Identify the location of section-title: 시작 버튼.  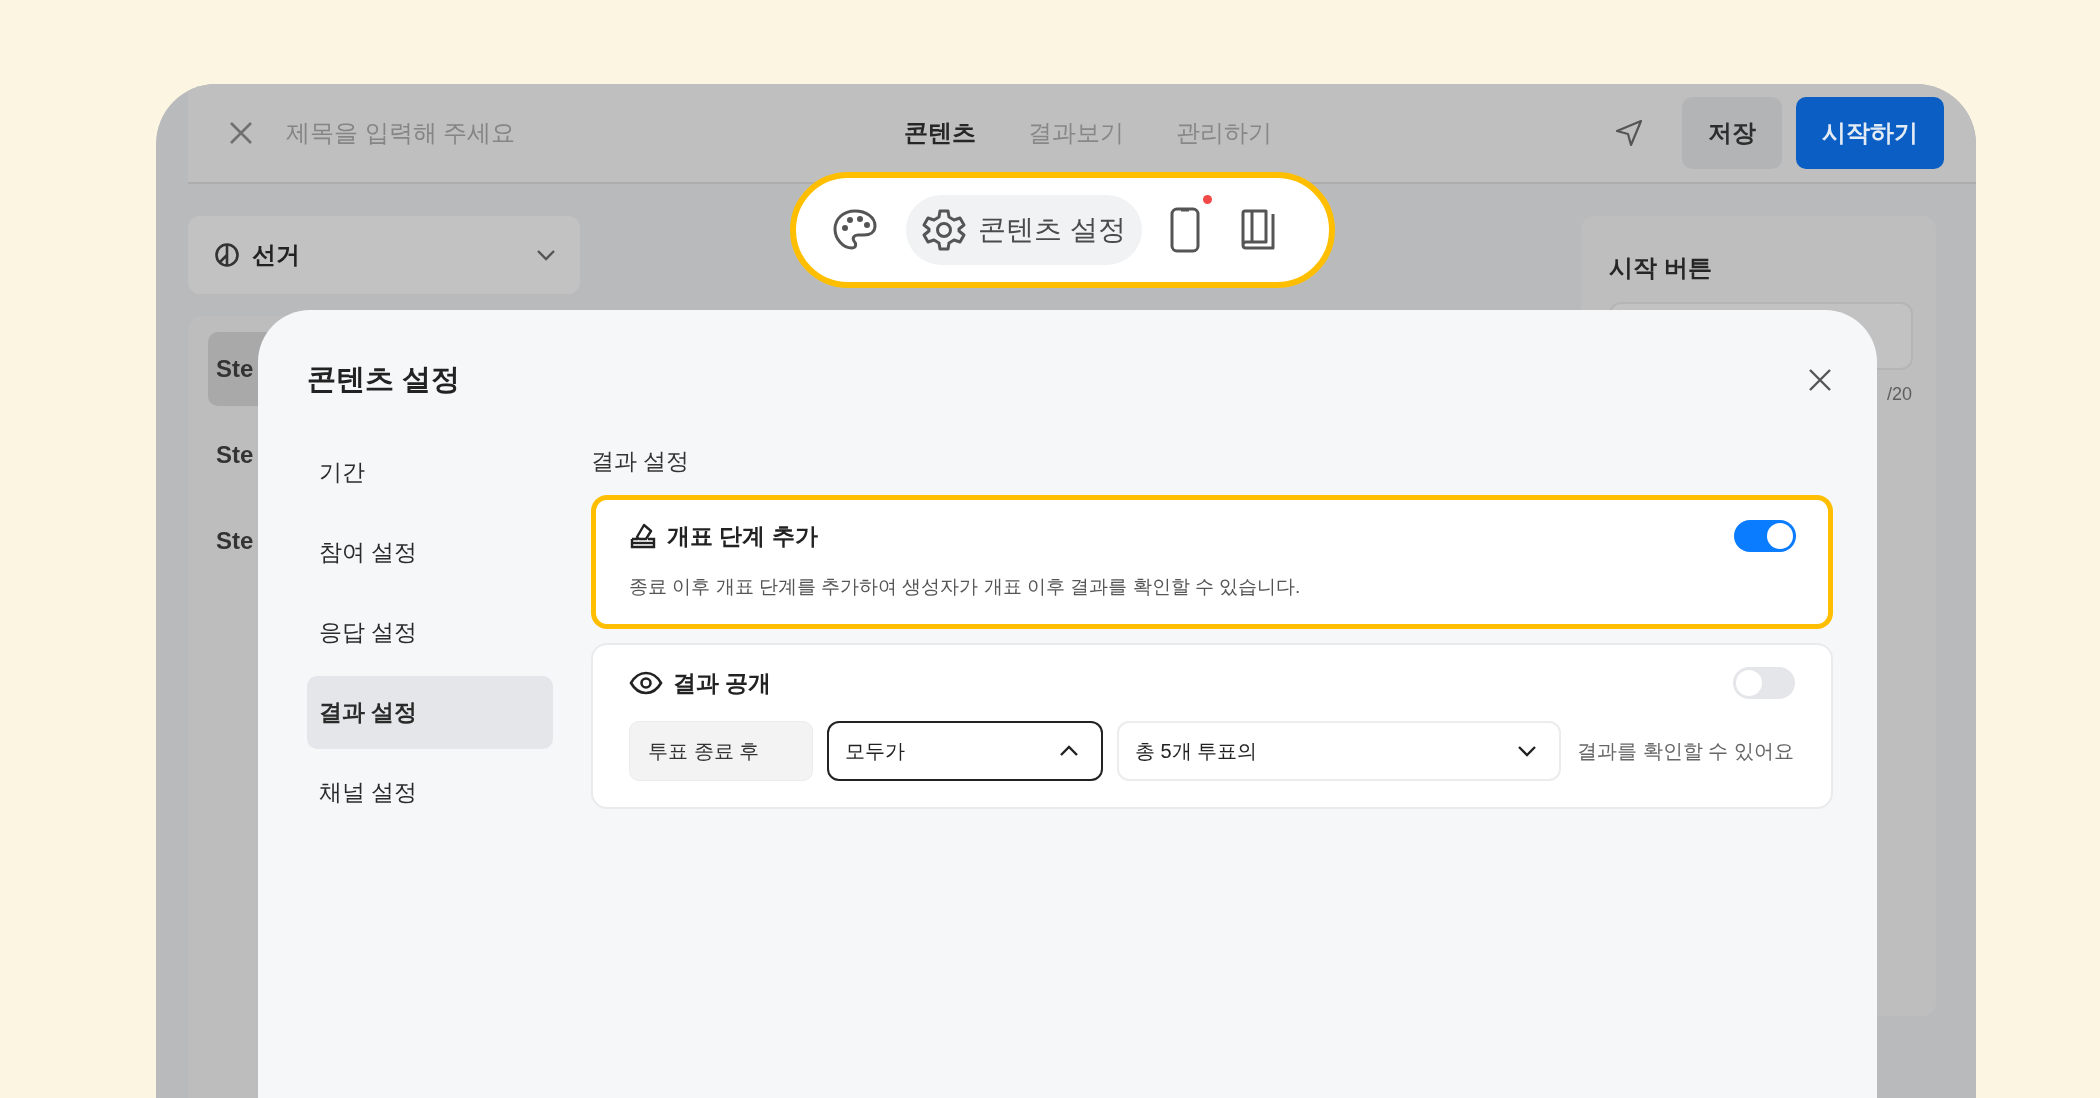
(1661, 268).